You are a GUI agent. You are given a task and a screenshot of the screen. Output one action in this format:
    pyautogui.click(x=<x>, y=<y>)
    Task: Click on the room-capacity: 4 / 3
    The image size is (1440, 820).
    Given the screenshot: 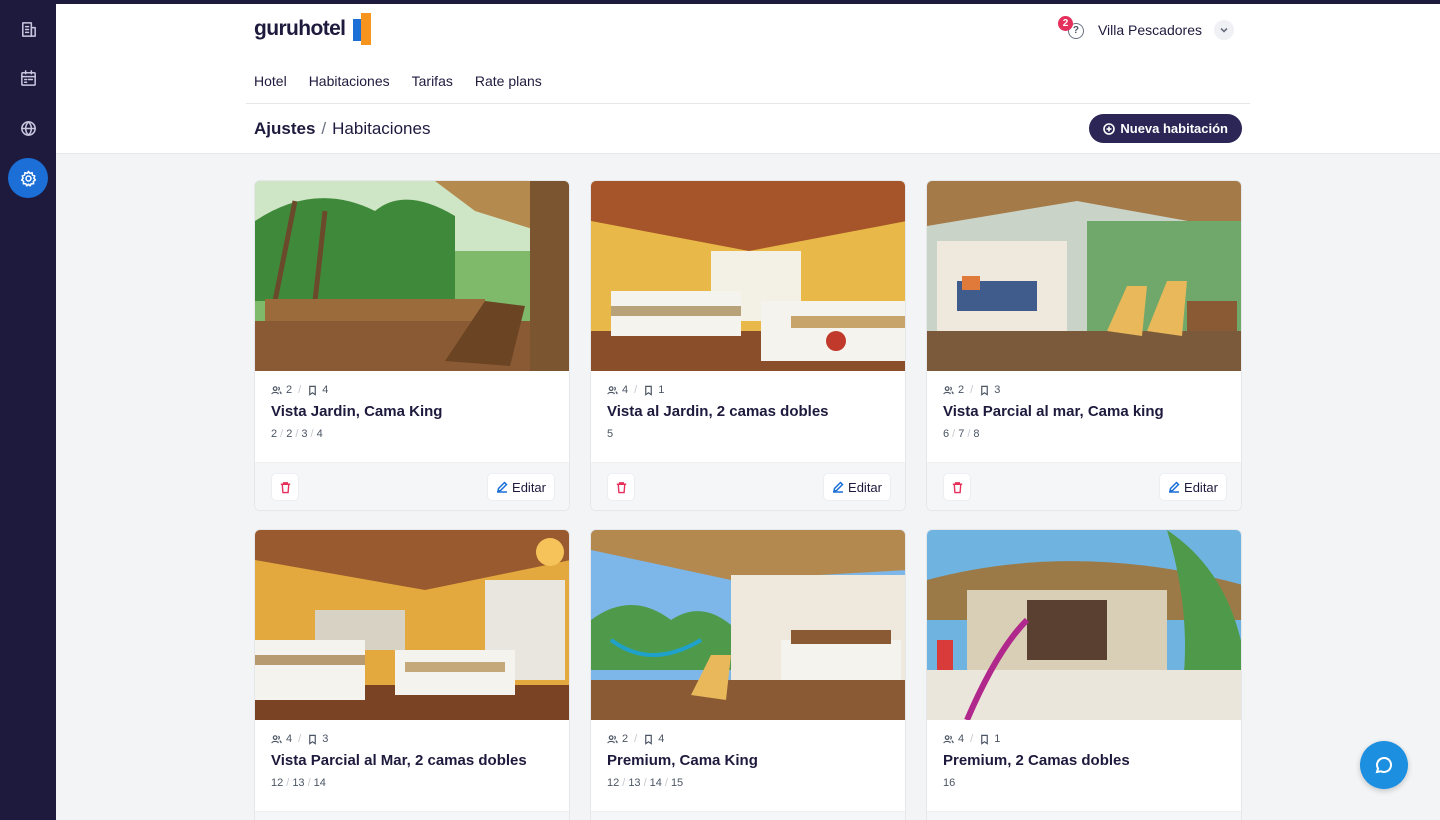 What is the action you would take?
    pyautogui.click(x=299, y=739)
    